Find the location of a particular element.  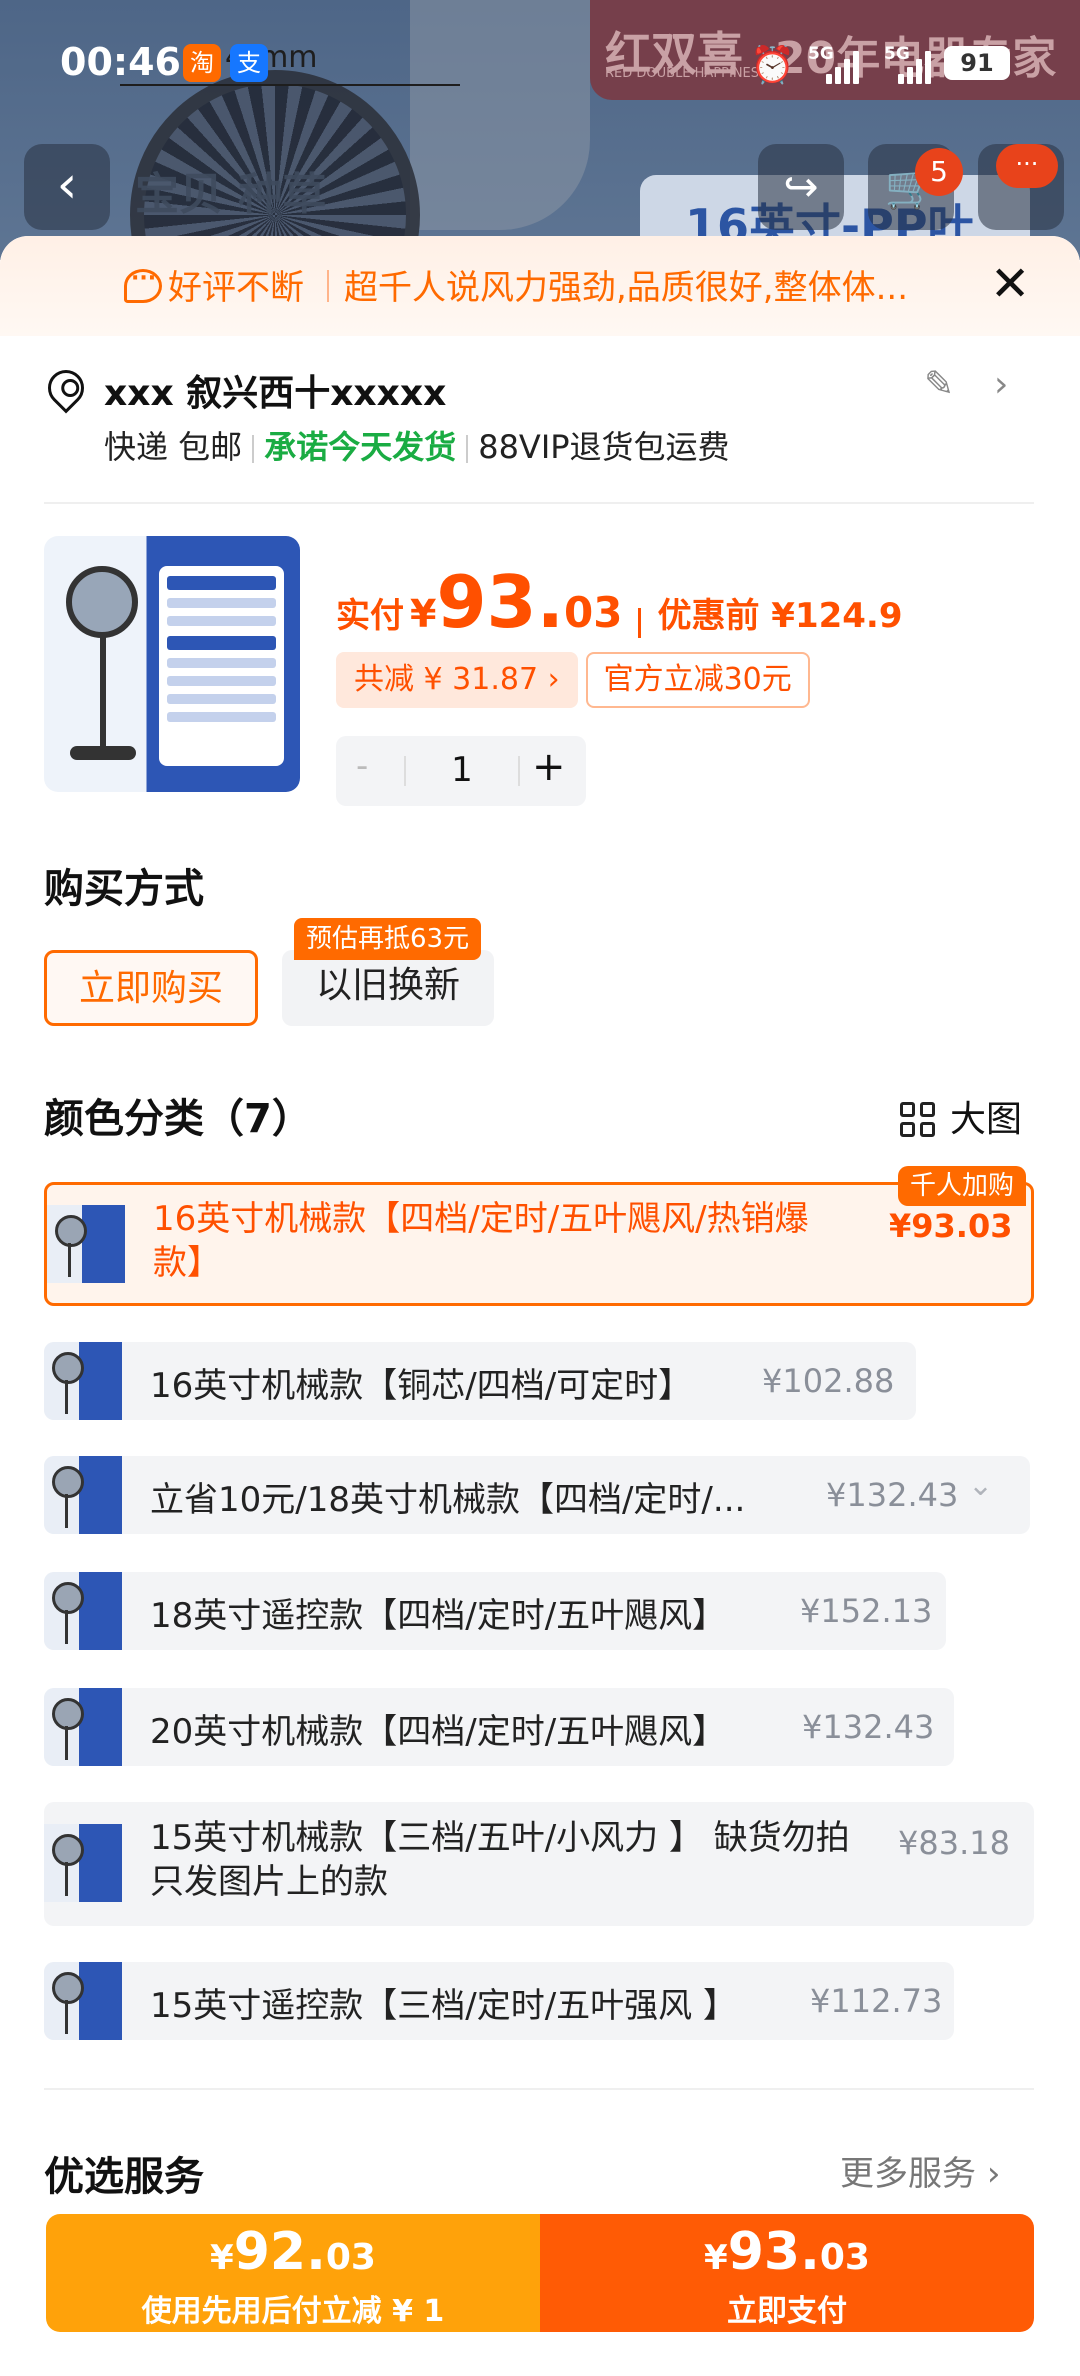

price-label: 实付 is located at coordinates (370, 616).